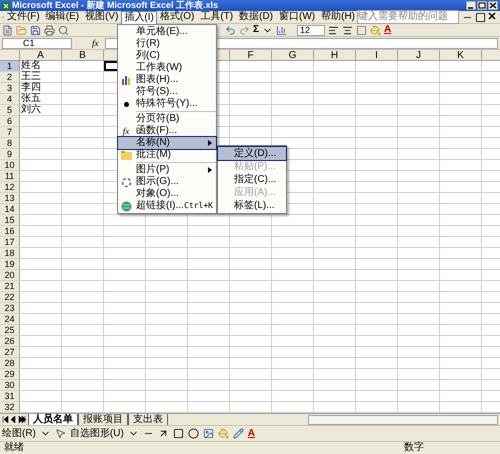 The image size is (500, 454). What do you see at coordinates (167, 170) in the screenshot?
I see `menu-item: 图片(P)` at bounding box center [167, 170].